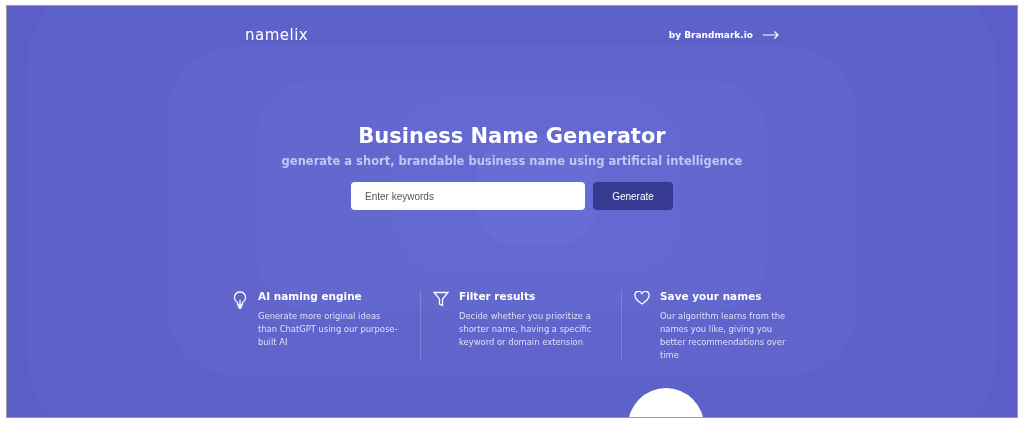 This screenshot has height=424, width=1024. What do you see at coordinates (498, 296) in the screenshot?
I see `feature-title: Filter results` at bounding box center [498, 296].